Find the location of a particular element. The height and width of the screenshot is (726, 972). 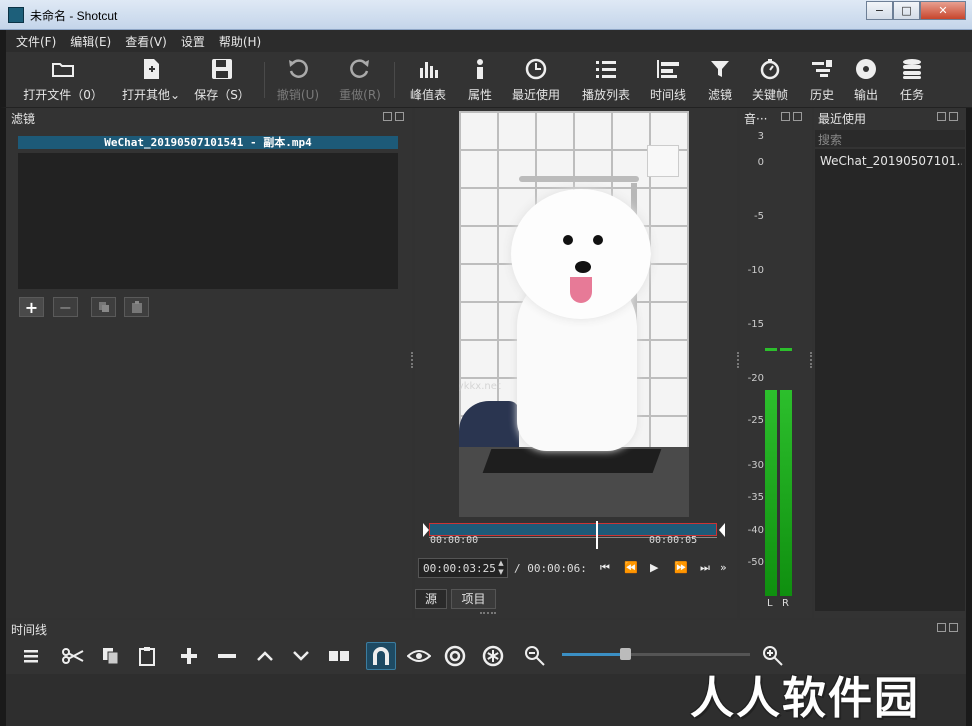

append-button is located at coordinates (189, 656).